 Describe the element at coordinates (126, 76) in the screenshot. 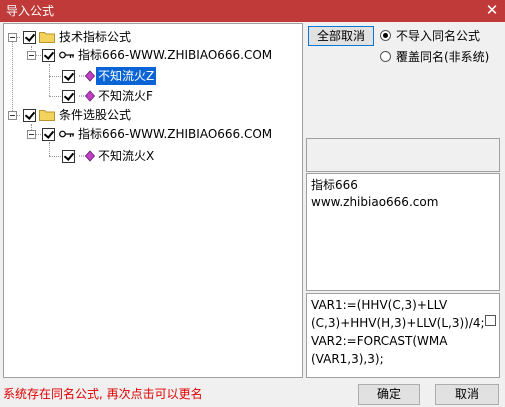

I see `item-label: 不知流火Z` at that location.